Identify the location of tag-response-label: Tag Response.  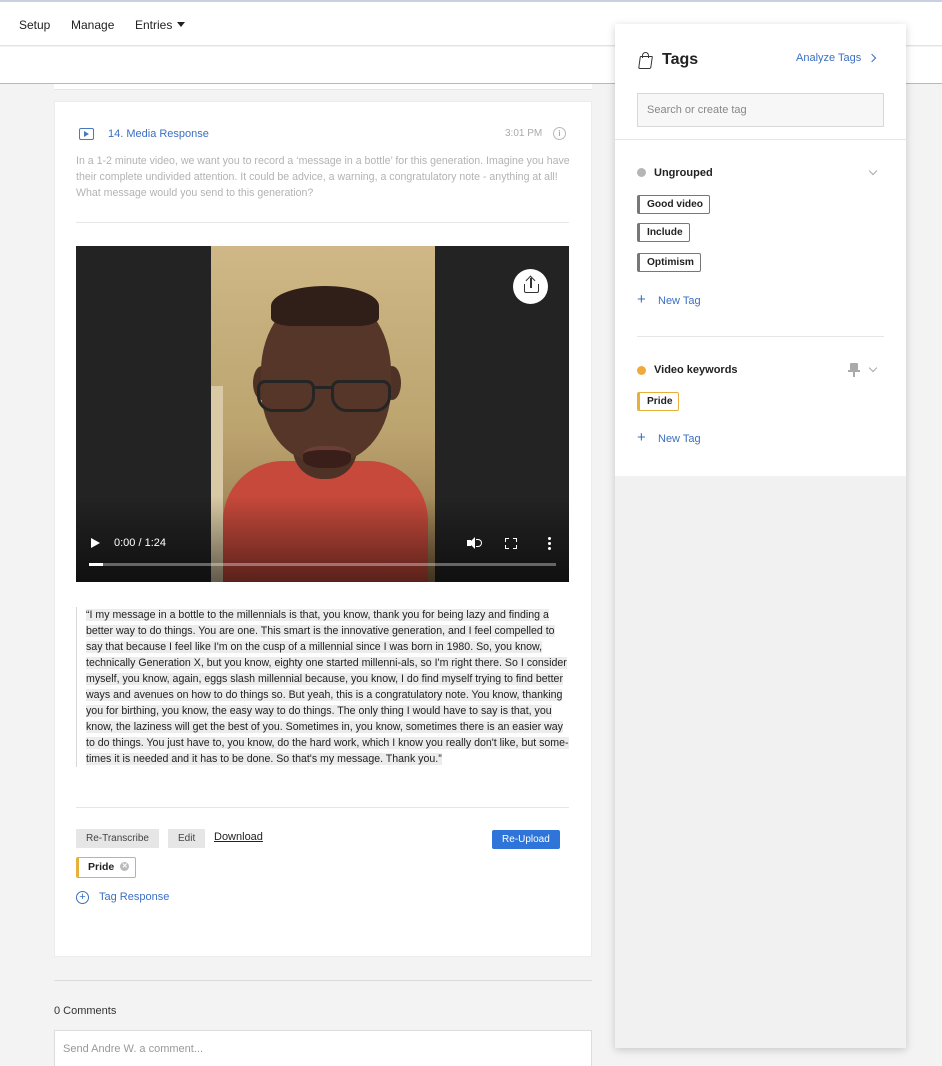
(134, 897).